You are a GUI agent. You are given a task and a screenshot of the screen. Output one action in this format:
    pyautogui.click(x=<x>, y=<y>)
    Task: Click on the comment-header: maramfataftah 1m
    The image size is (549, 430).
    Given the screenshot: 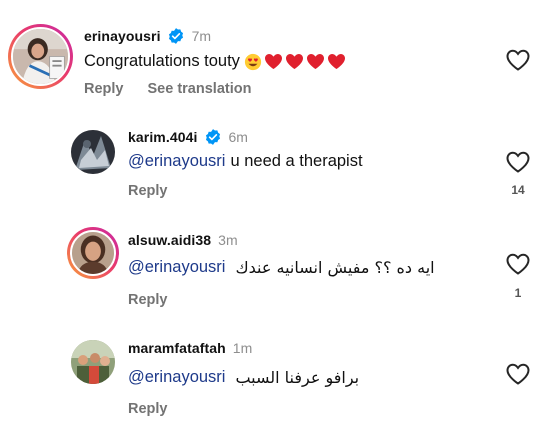 What is the action you would take?
    pyautogui.click(x=190, y=348)
    